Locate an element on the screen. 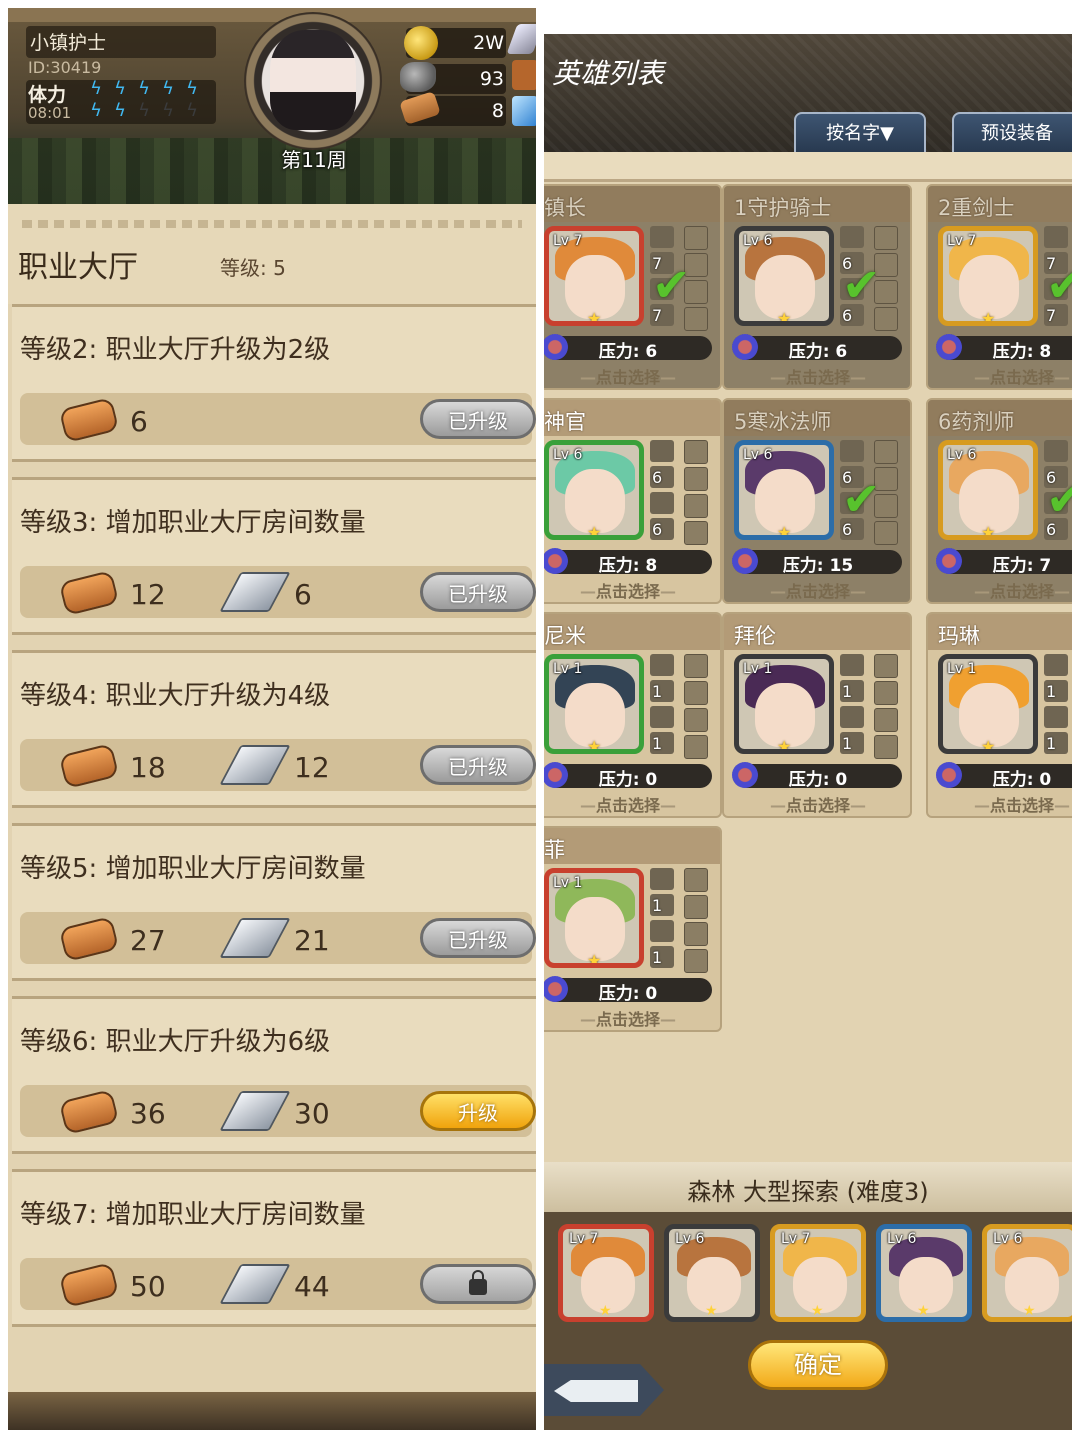 The width and height of the screenshot is (1080, 1439). wood-cost: 36 is located at coordinates (148, 1113).